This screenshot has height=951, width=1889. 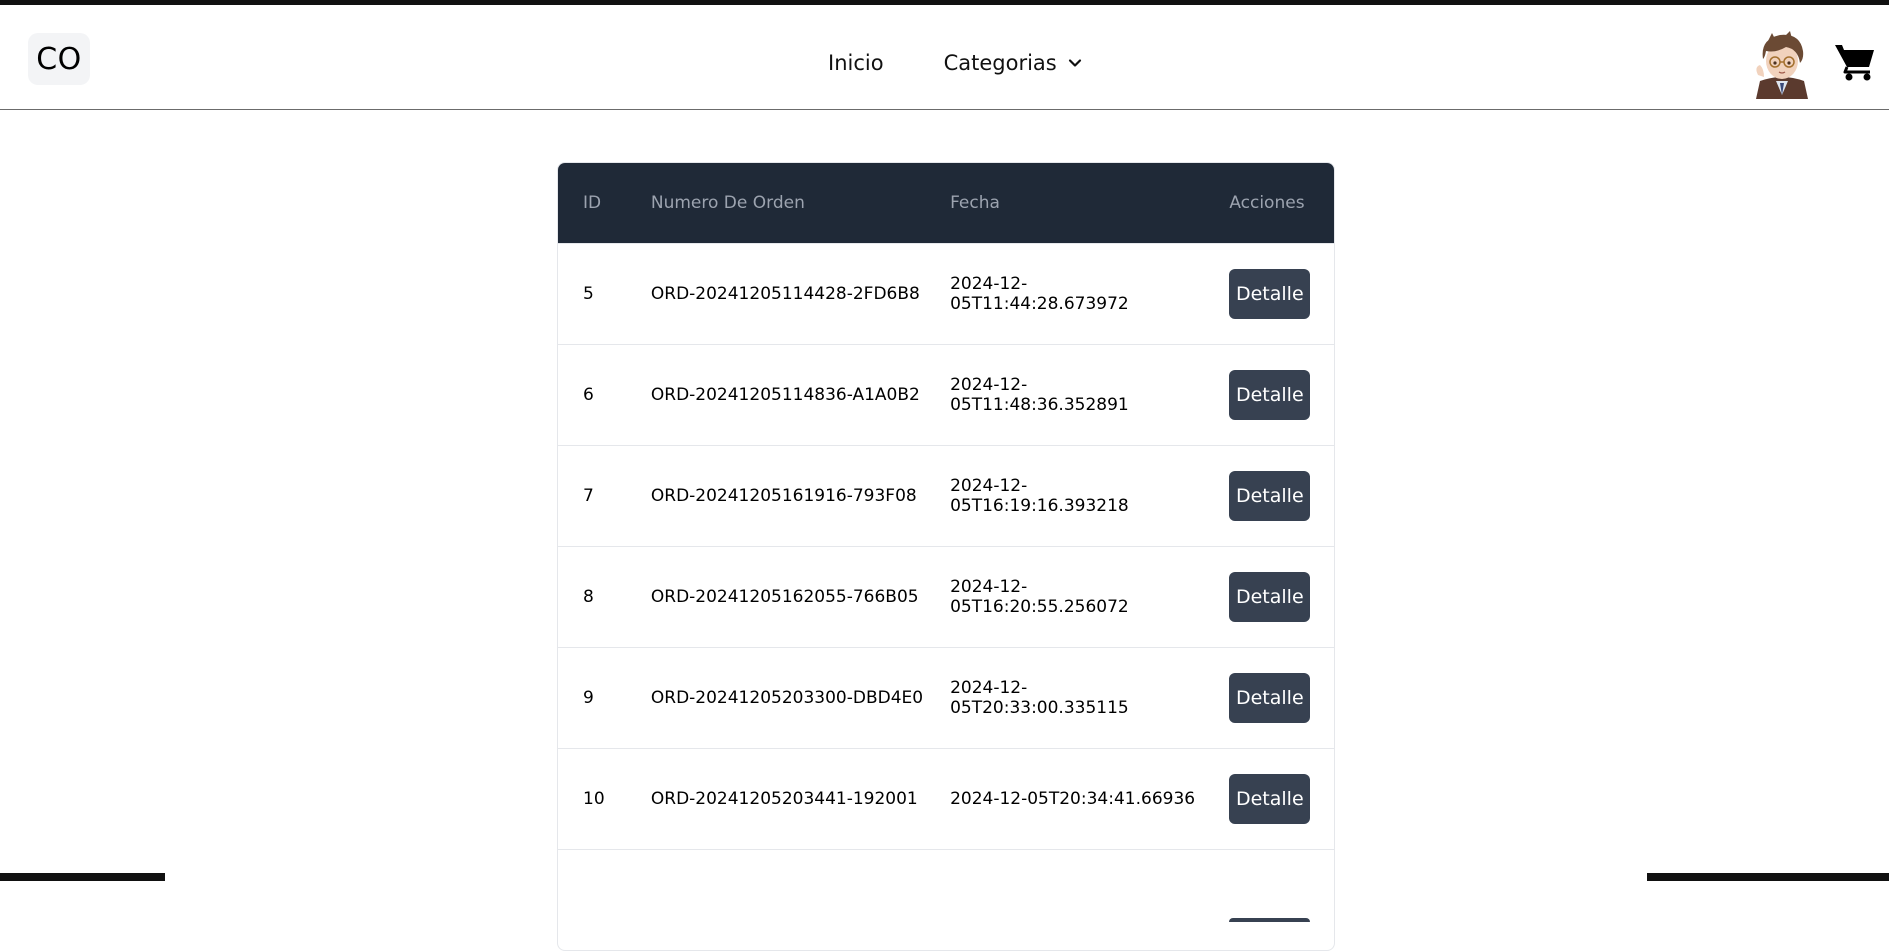 What do you see at coordinates (1074, 63) in the screenshot?
I see `chevron-down-icon` at bounding box center [1074, 63].